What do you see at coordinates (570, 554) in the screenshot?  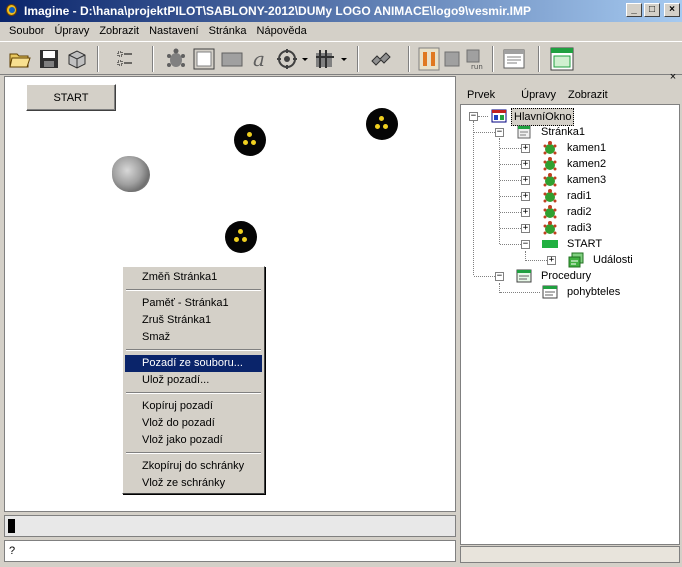 I see `tree-horizontal-scrollbar` at bounding box center [570, 554].